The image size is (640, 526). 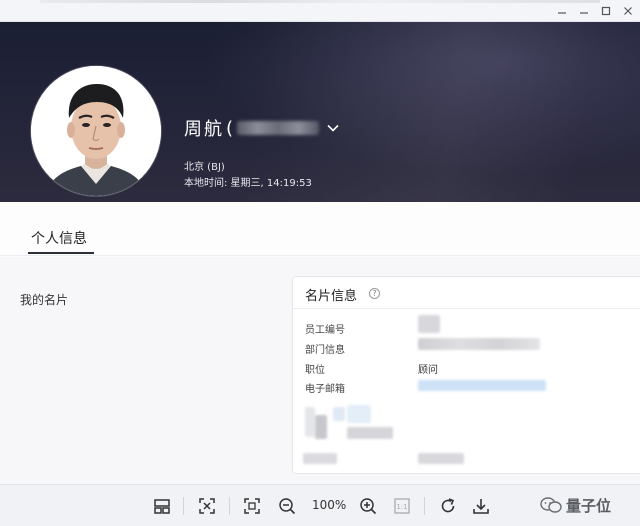 What do you see at coordinates (331, 296) in the screenshot?
I see `card-title: 名片信息` at bounding box center [331, 296].